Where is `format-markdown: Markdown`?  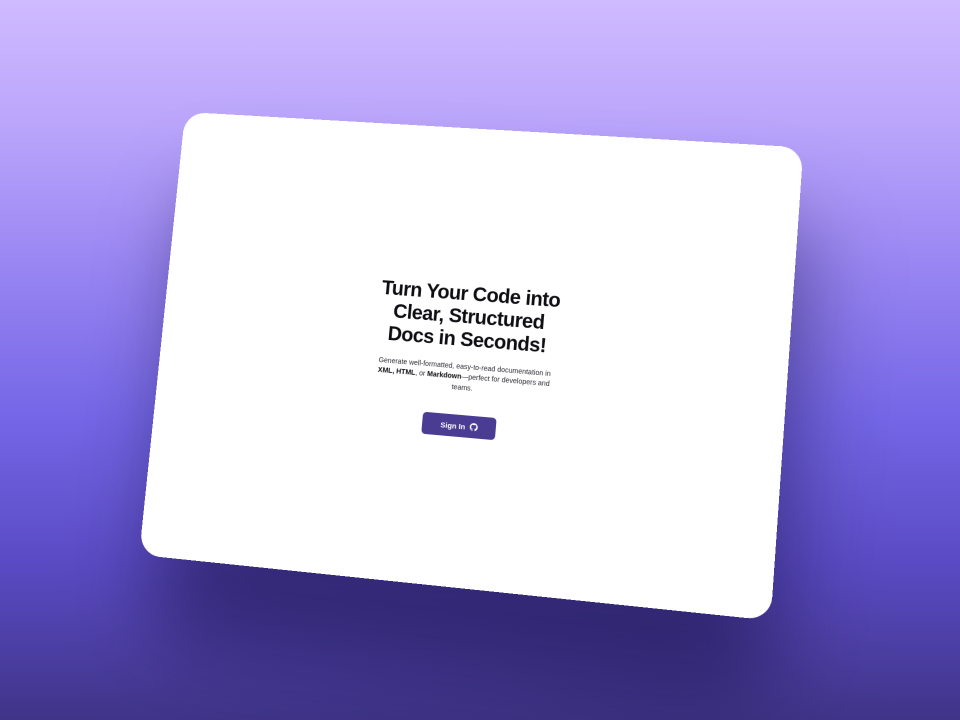
format-markdown: Markdown is located at coordinates (444, 376).